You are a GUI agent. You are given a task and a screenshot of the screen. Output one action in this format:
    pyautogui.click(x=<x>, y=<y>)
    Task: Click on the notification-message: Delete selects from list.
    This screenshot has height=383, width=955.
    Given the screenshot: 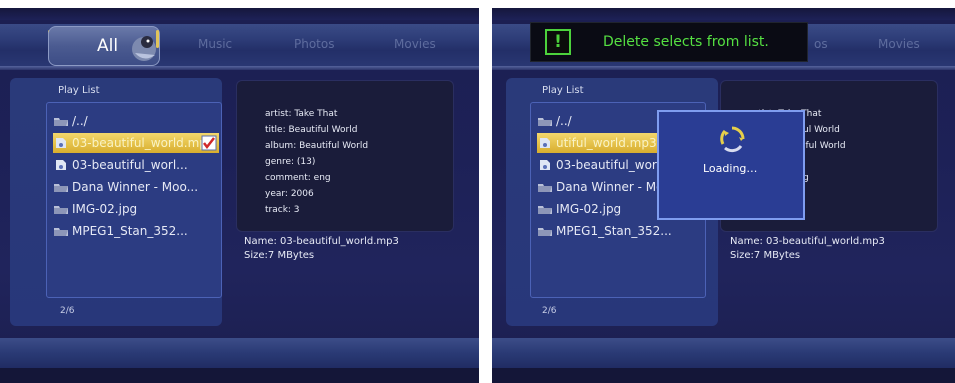 What is the action you would take?
    pyautogui.click(x=686, y=42)
    